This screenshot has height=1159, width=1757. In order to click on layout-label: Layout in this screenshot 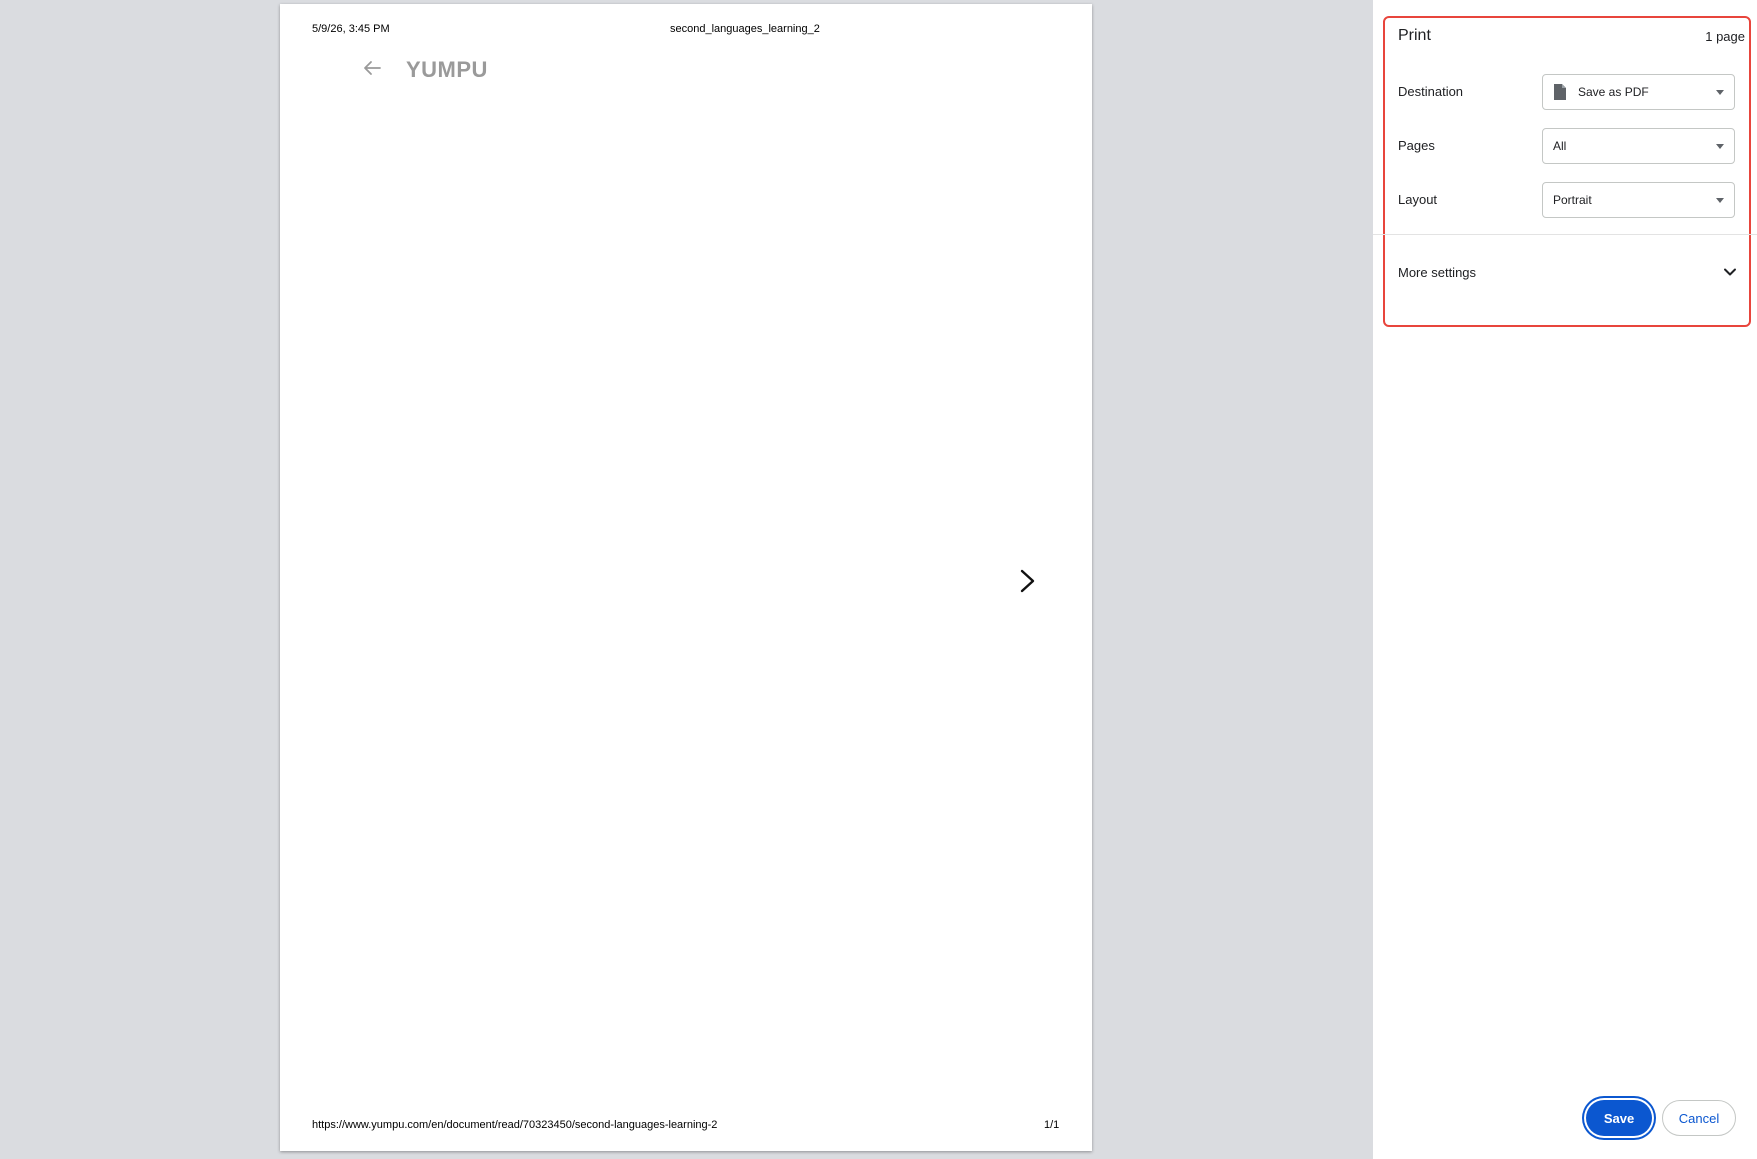, I will do `click(1418, 199)`.